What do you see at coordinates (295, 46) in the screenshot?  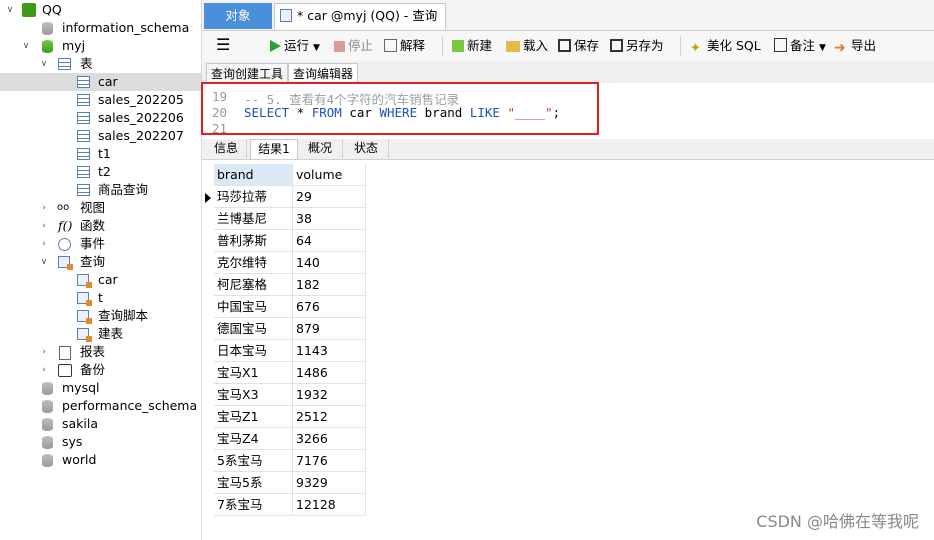 I see `run-button: 运行 ▼` at bounding box center [295, 46].